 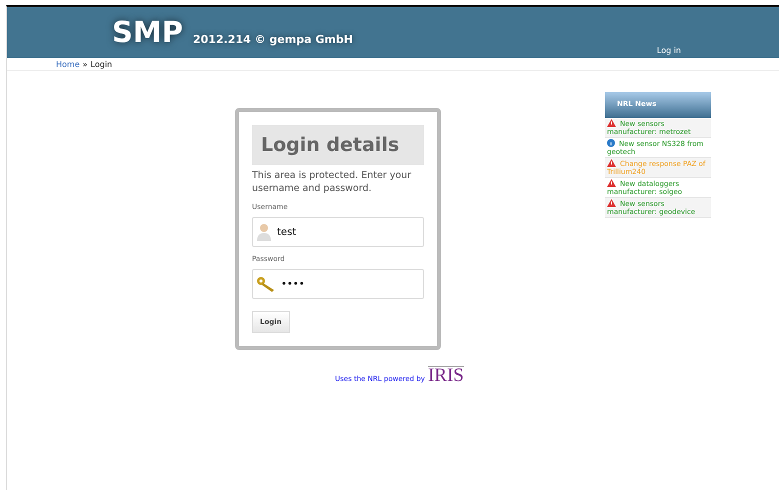 I want to click on home-link: Home, so click(x=68, y=65).